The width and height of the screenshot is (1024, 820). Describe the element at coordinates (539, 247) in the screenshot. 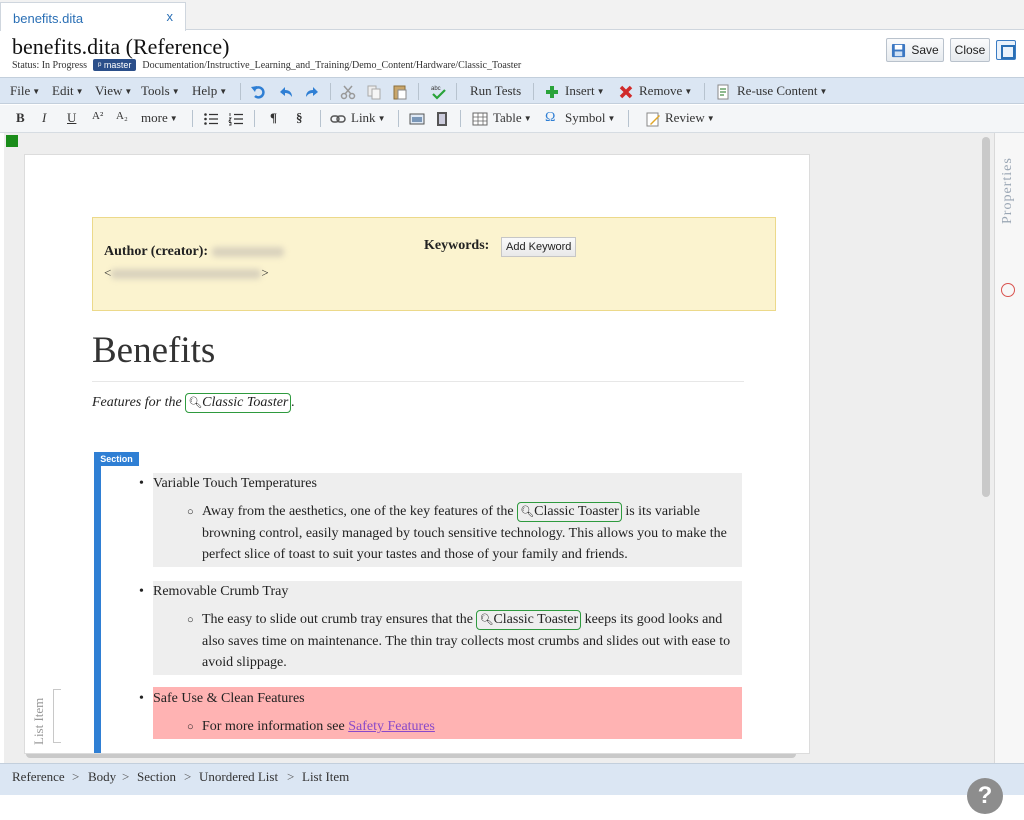

I see `add-keyword-button: Add Keyword` at that location.